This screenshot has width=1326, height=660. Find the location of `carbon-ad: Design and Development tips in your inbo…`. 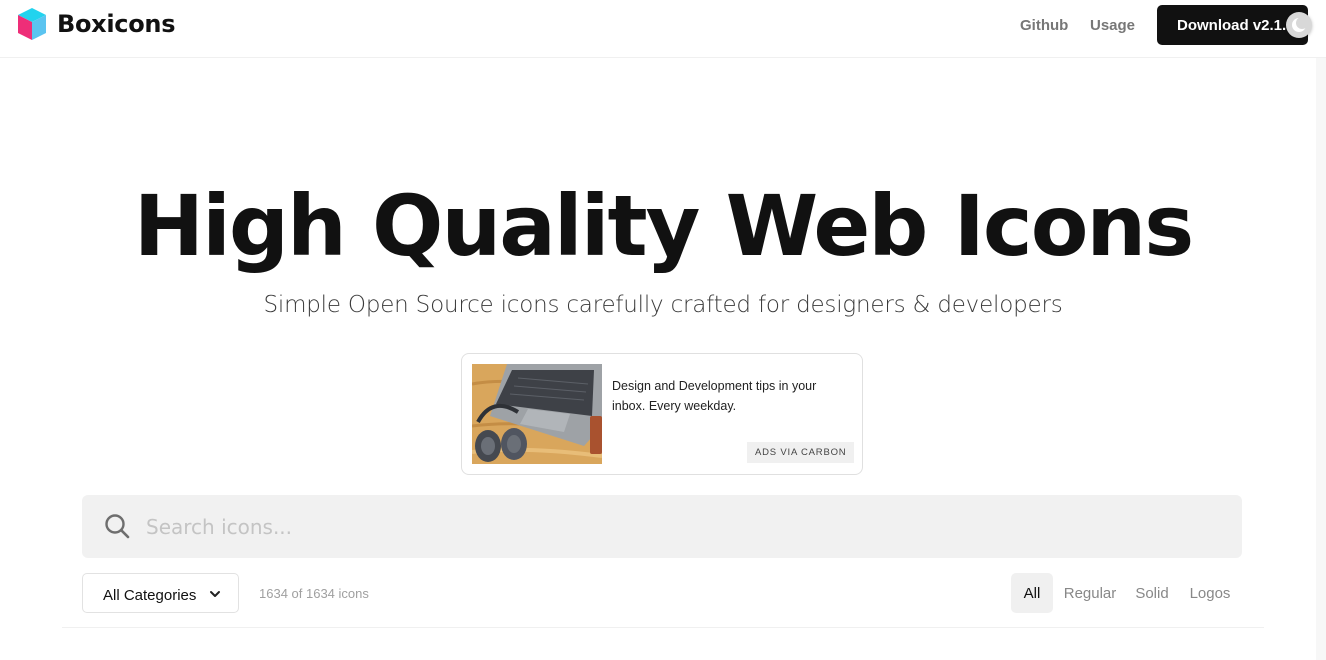

carbon-ad: Design and Development tips in your inbo… is located at coordinates (662, 414).